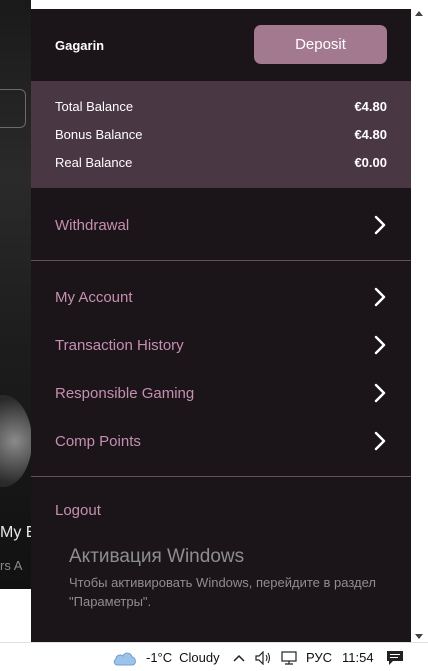 Image resolution: width=428 pixels, height=671 pixels. I want to click on scrollbar, so click(419, 325).